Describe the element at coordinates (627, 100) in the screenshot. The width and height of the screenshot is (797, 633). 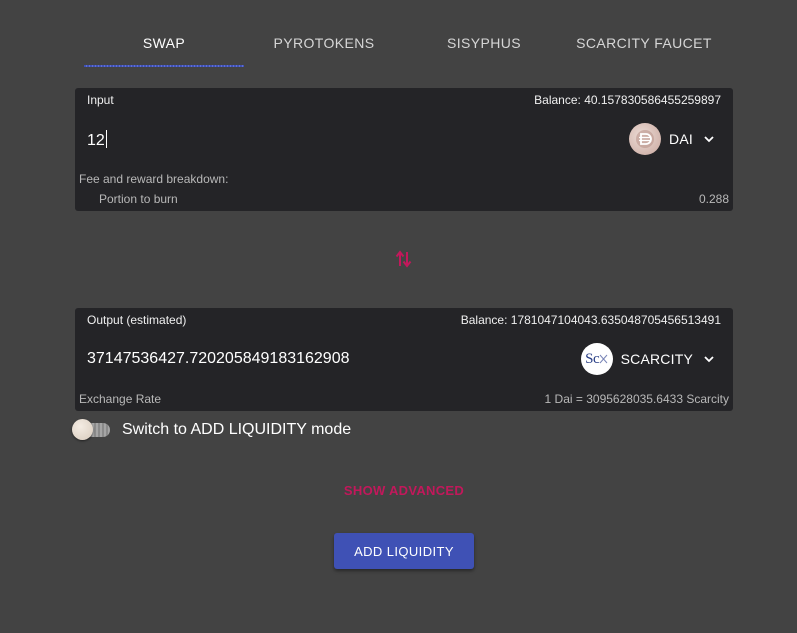
I see `input-balance: Balance: 40.157830586455259897` at that location.